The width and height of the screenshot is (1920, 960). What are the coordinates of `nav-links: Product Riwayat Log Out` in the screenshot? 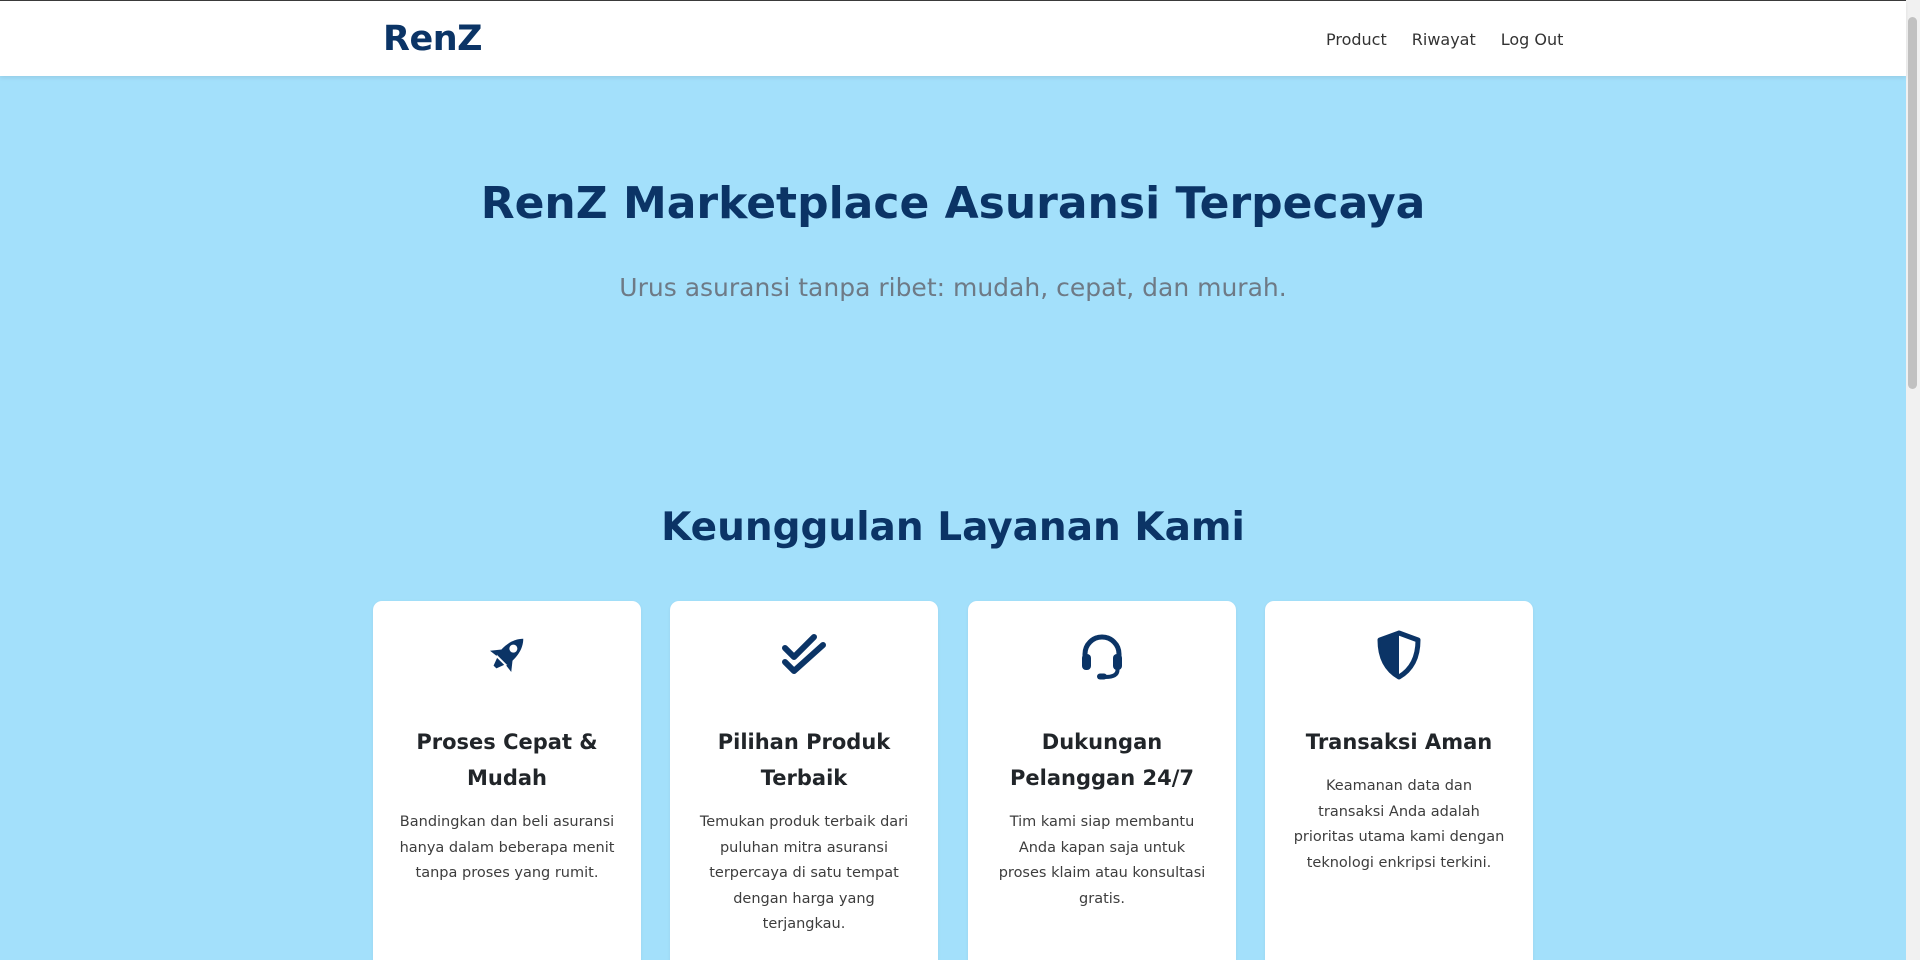 It's located at (1444, 39).